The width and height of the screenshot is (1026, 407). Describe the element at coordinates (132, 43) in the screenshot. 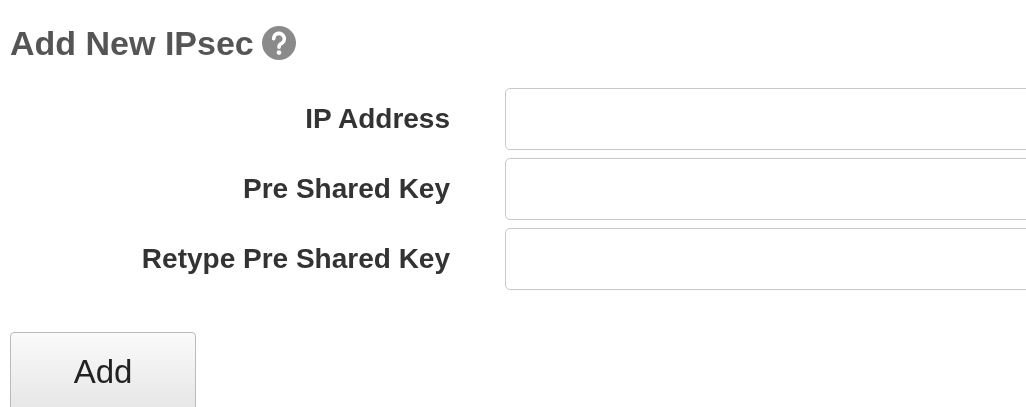

I see `form-title: Add New IPsec` at that location.